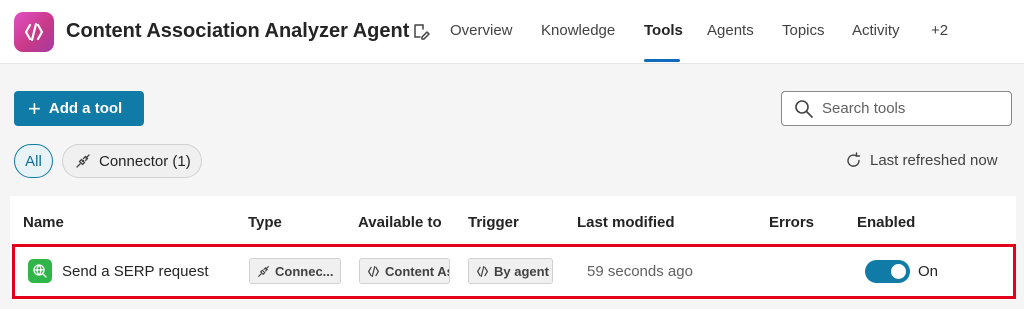 The height and width of the screenshot is (309, 1024). Describe the element at coordinates (886, 222) in the screenshot. I see `column-header-enabled: Enabled` at that location.